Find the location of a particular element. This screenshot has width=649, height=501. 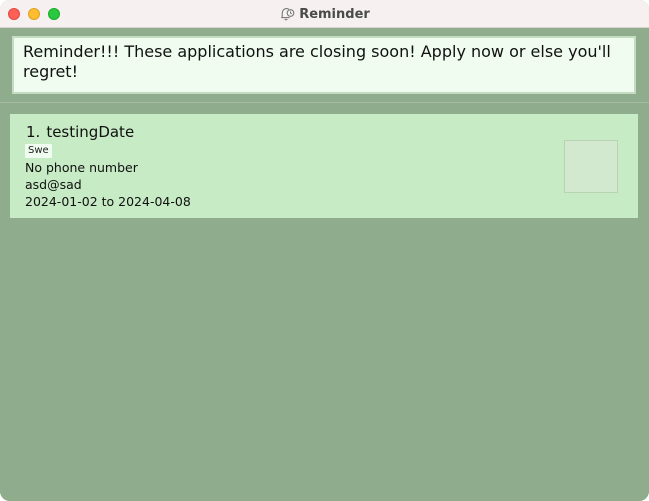

window-title-group: Reminder is located at coordinates (324, 14).